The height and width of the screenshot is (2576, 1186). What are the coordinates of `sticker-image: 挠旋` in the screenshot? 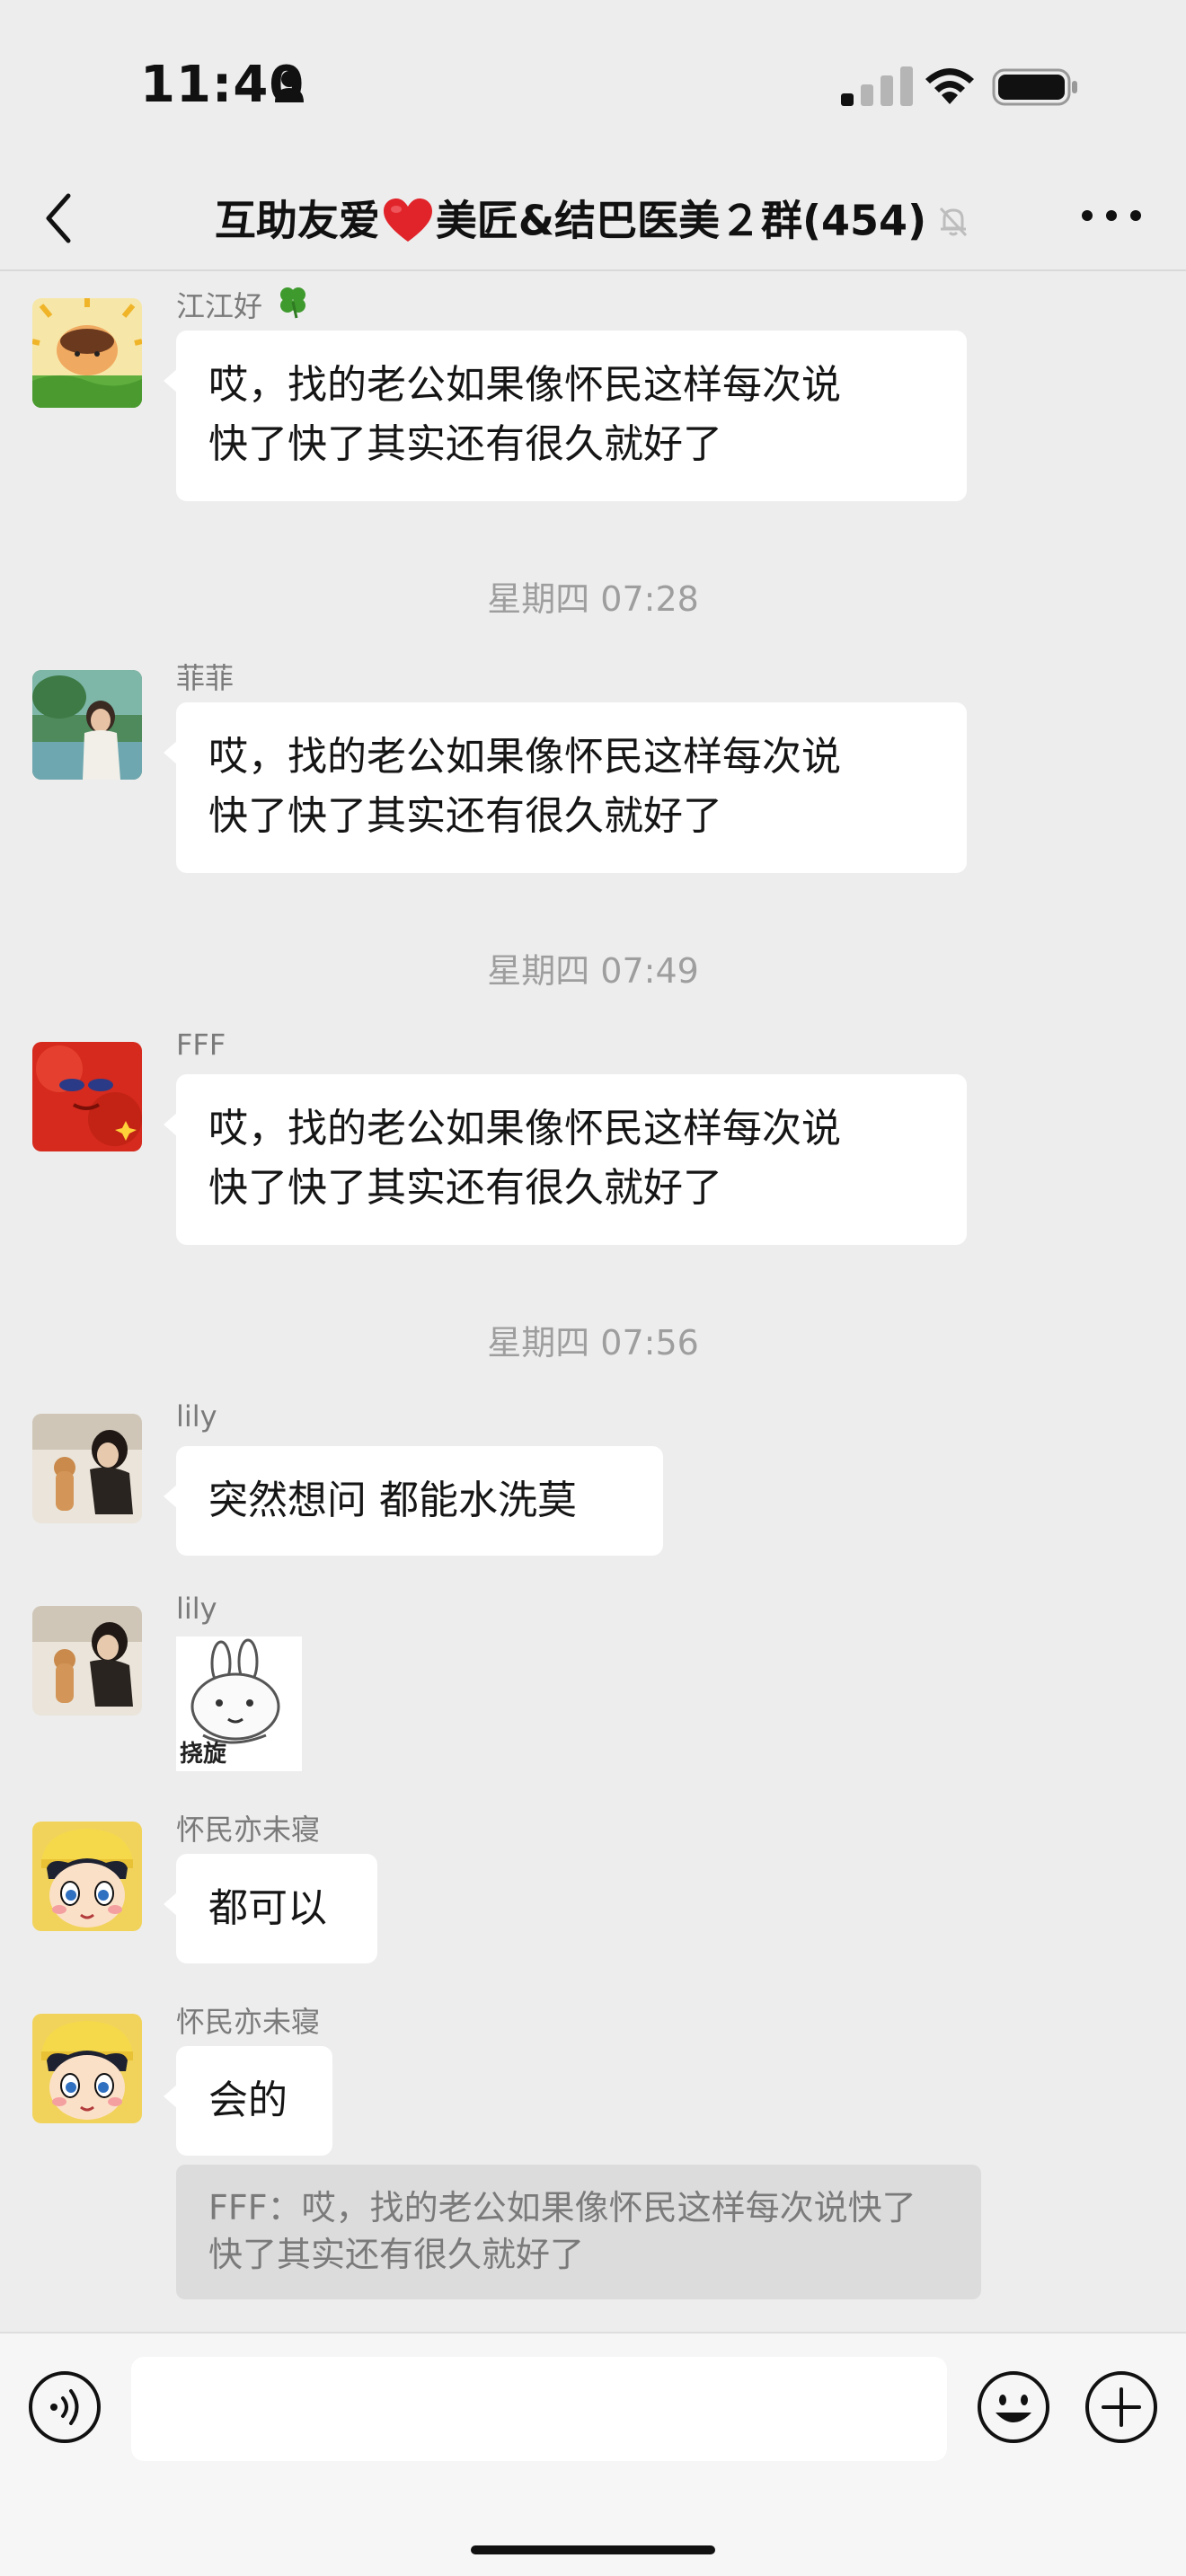 It's located at (239, 1703).